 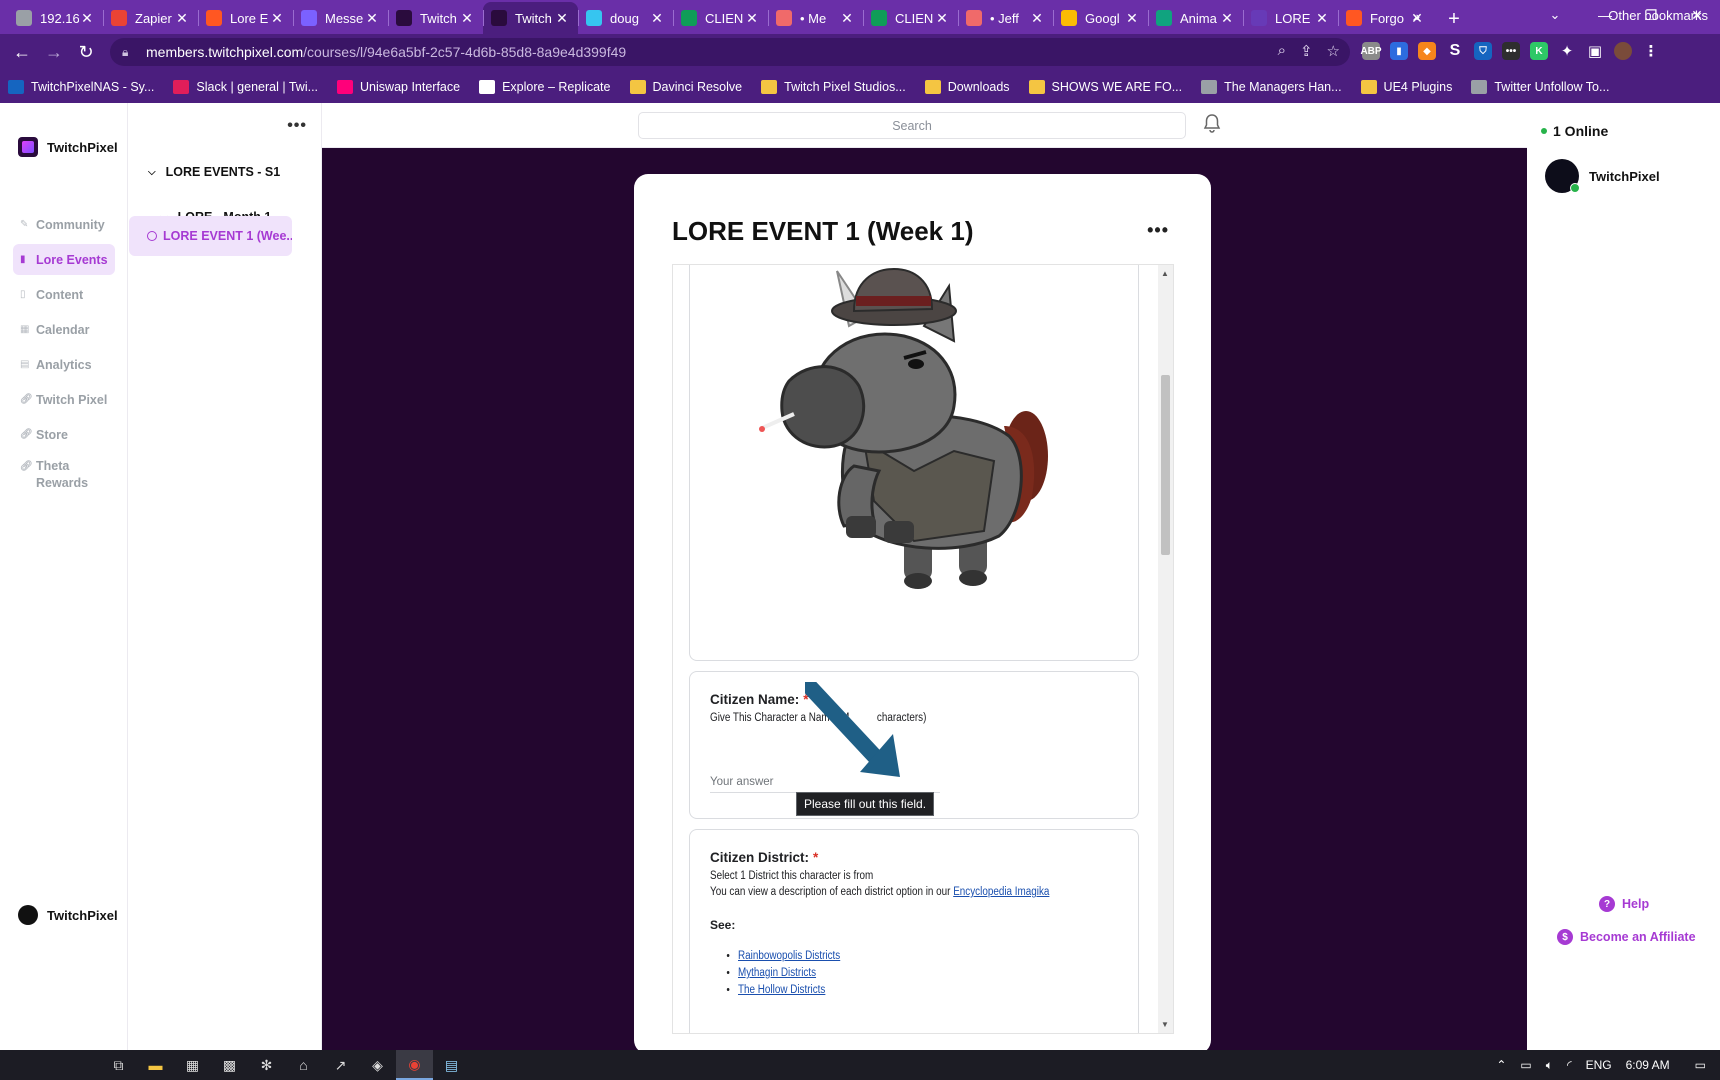 I want to click on bookmark-item: Uniswap Interface, so click(x=398, y=86).